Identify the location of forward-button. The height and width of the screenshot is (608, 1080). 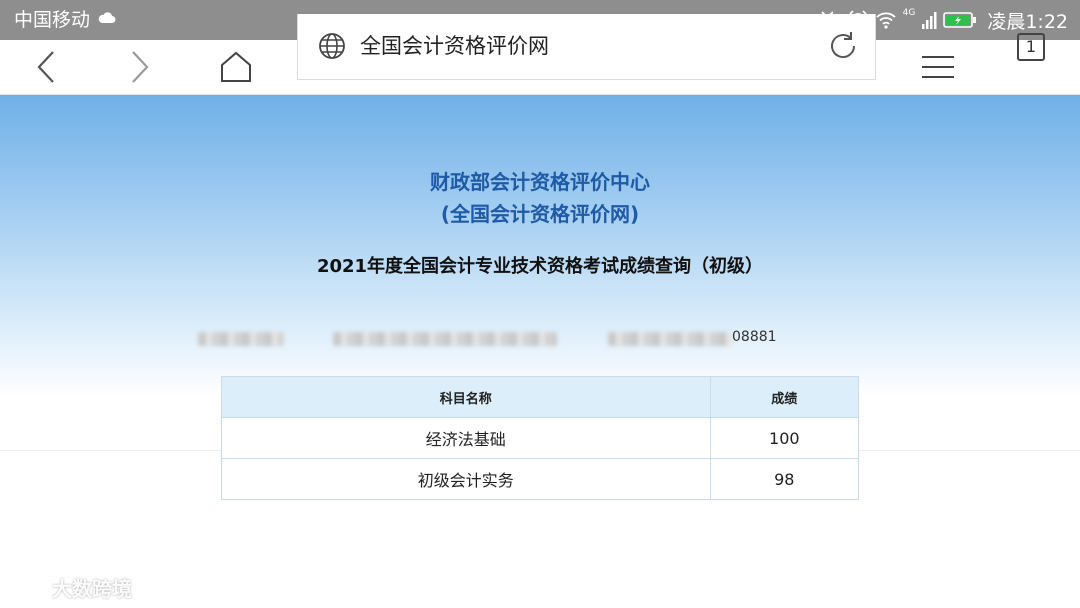
(140, 67).